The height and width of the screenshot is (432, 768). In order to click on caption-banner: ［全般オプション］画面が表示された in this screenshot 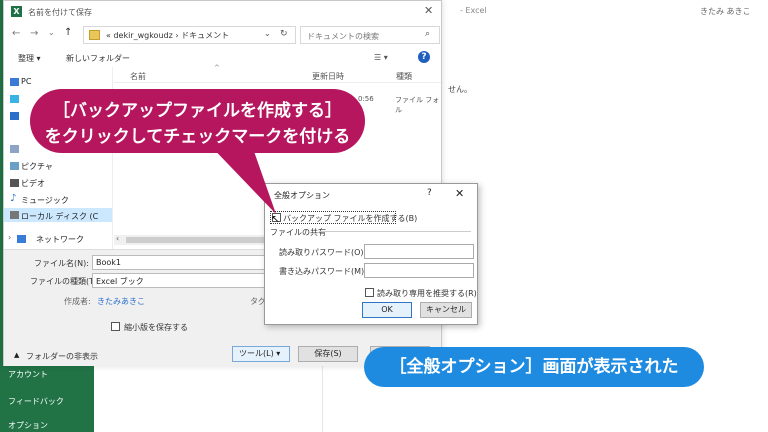, I will do `click(534, 367)`.